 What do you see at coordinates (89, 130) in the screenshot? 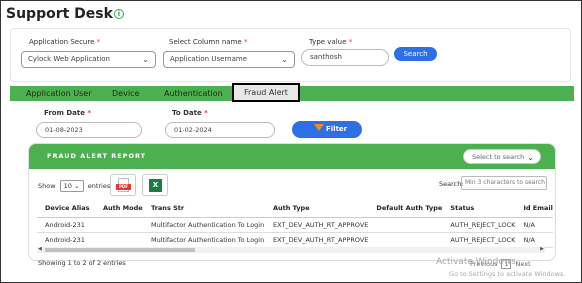
I see `from-date-input: 01-08-2023` at bounding box center [89, 130].